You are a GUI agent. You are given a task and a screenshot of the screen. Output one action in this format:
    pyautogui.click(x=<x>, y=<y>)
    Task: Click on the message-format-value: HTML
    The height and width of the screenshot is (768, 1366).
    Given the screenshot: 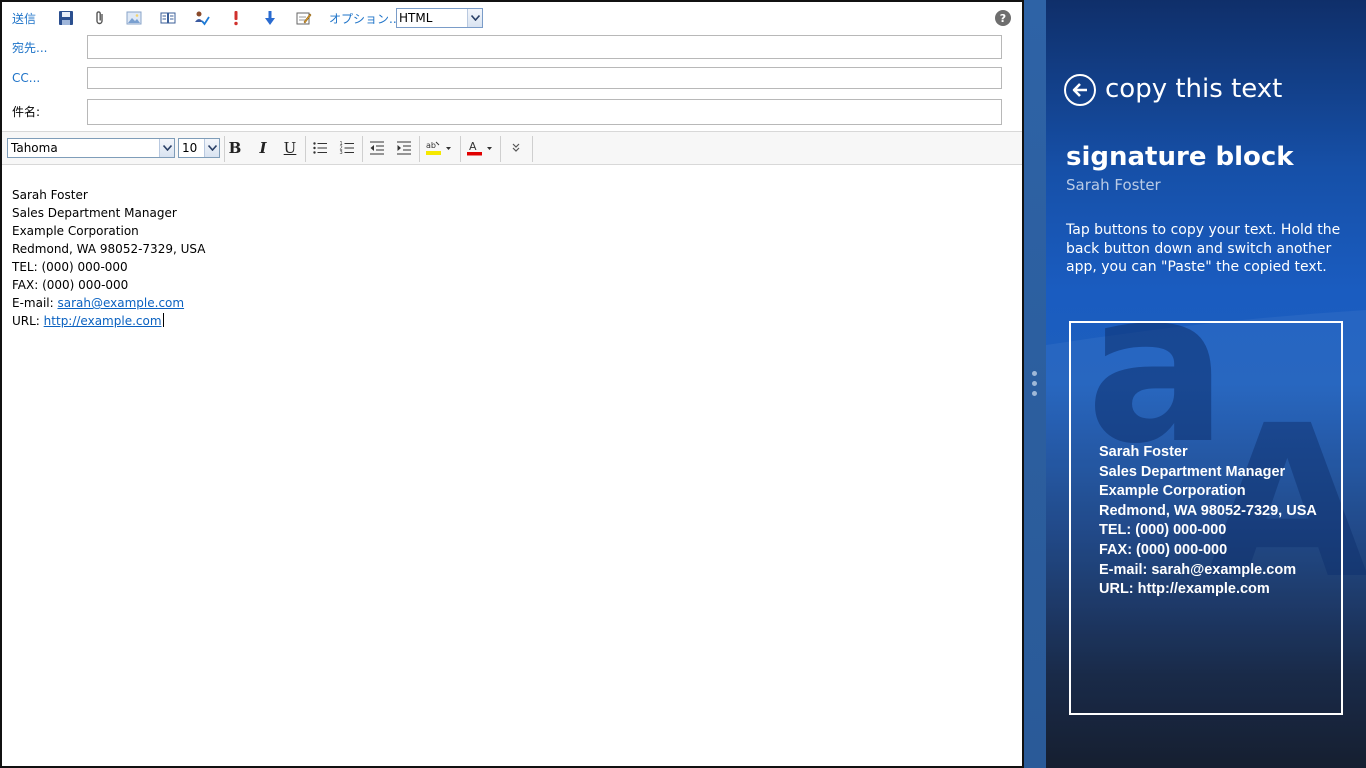 What is the action you would take?
    pyautogui.click(x=416, y=18)
    